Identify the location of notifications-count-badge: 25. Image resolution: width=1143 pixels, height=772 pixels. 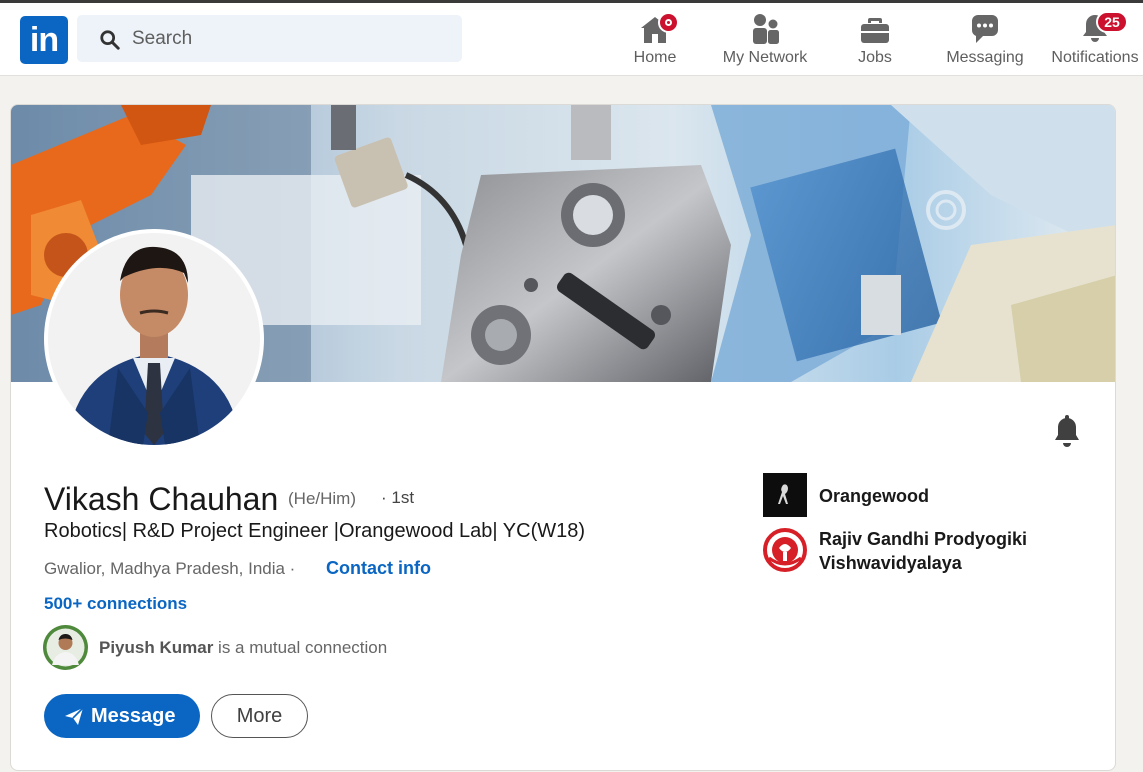
(1112, 22).